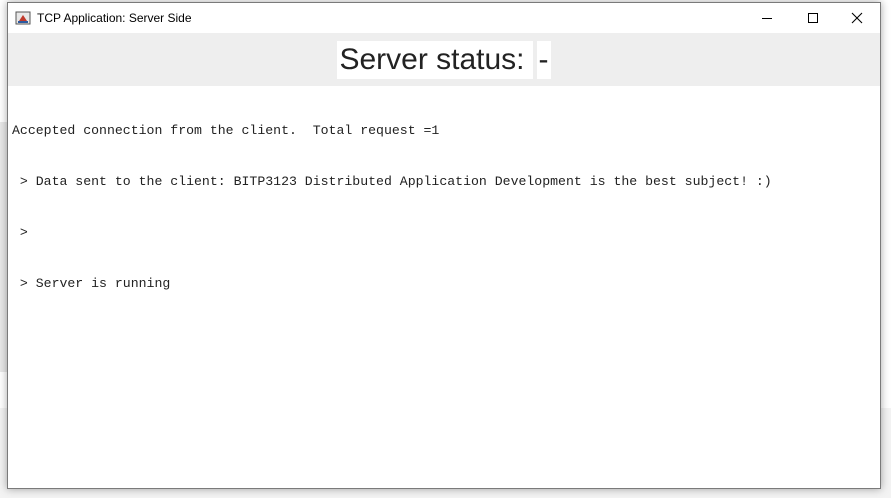 This screenshot has height=498, width=891. What do you see at coordinates (444, 18) in the screenshot?
I see `title-bar: TCP Application: Server Side` at bounding box center [444, 18].